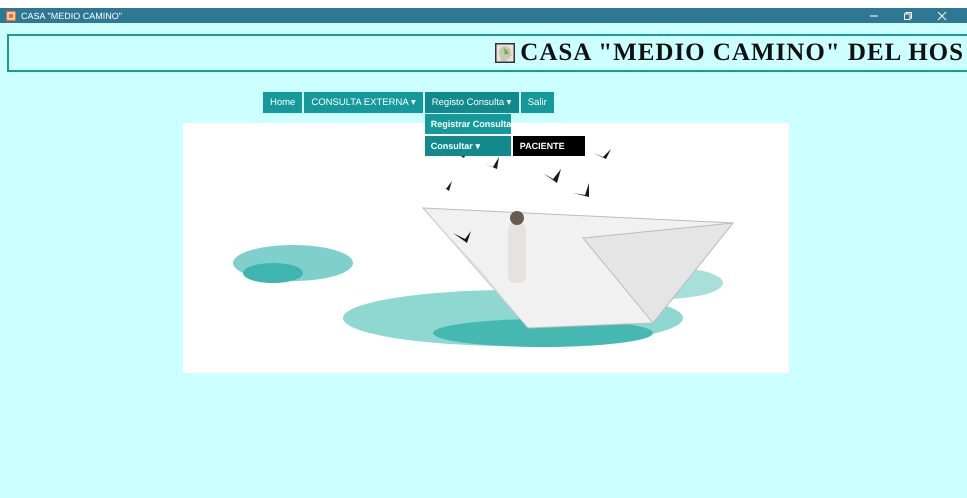  What do you see at coordinates (282, 102) in the screenshot?
I see `menu-item: Home` at bounding box center [282, 102].